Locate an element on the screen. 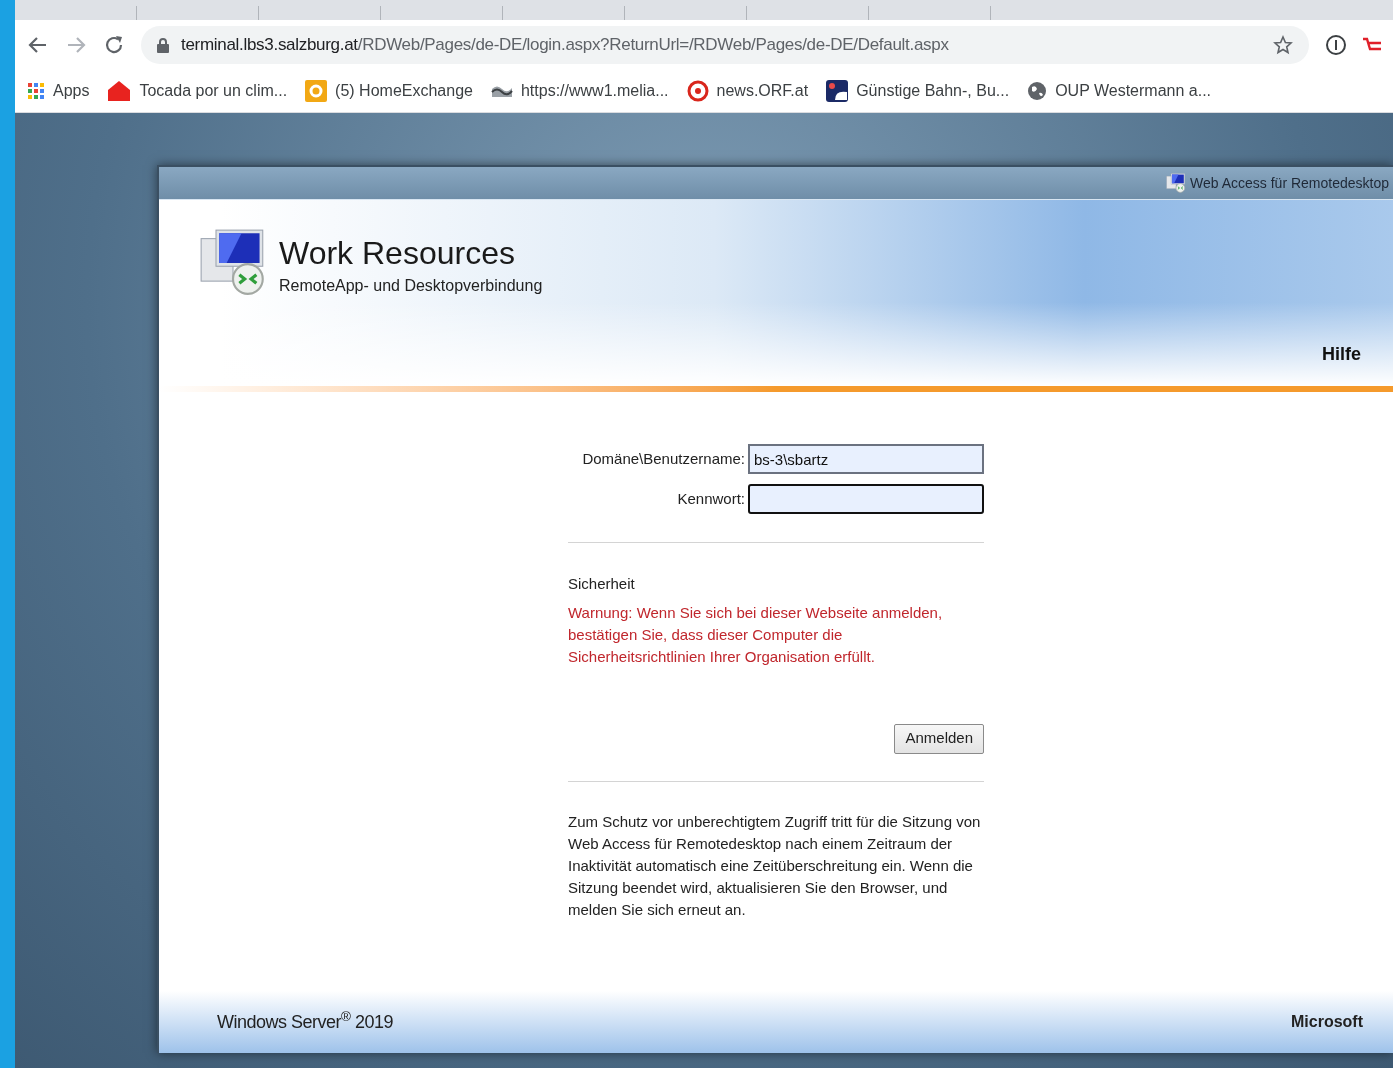  house-icon is located at coordinates (119, 91).